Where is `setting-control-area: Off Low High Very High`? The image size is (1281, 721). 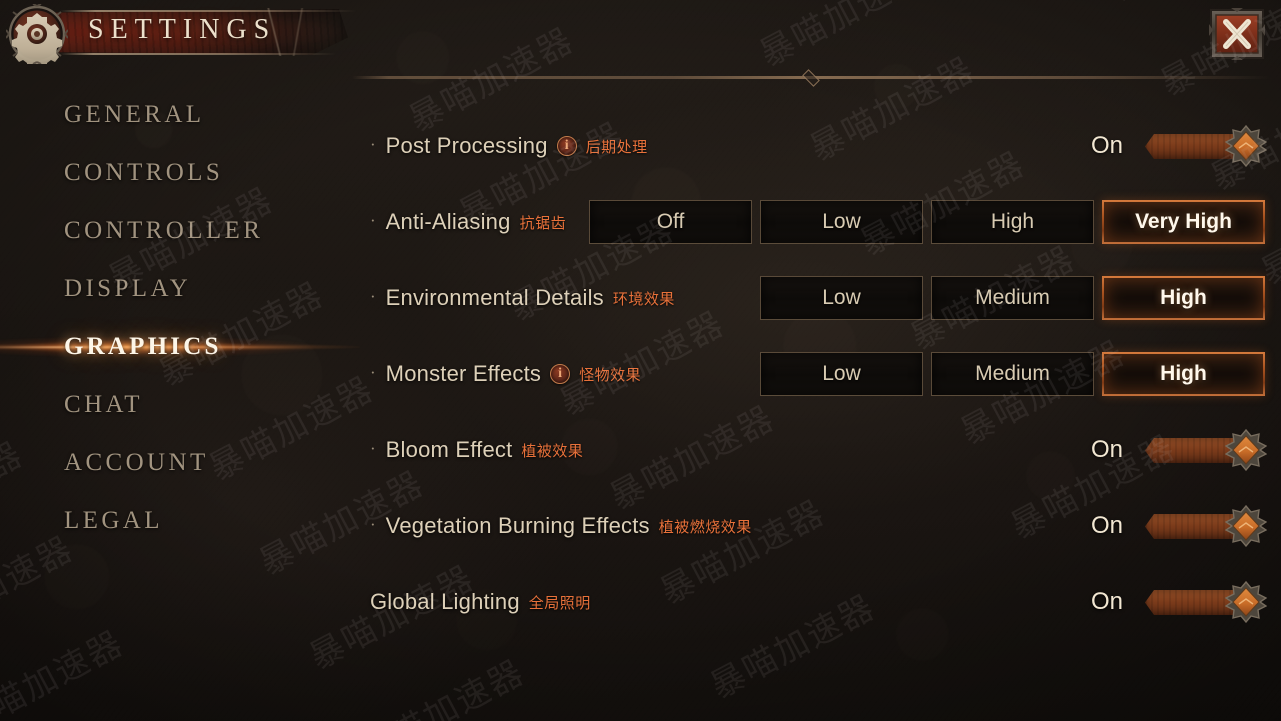
setting-control-area: Off Low High Very High is located at coordinates (927, 222).